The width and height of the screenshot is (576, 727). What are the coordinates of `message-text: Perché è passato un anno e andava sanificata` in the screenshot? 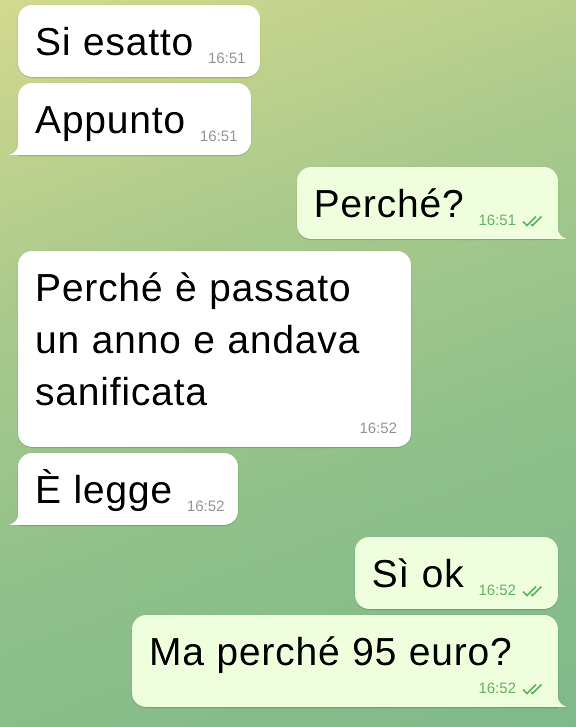 It's located at (198, 341).